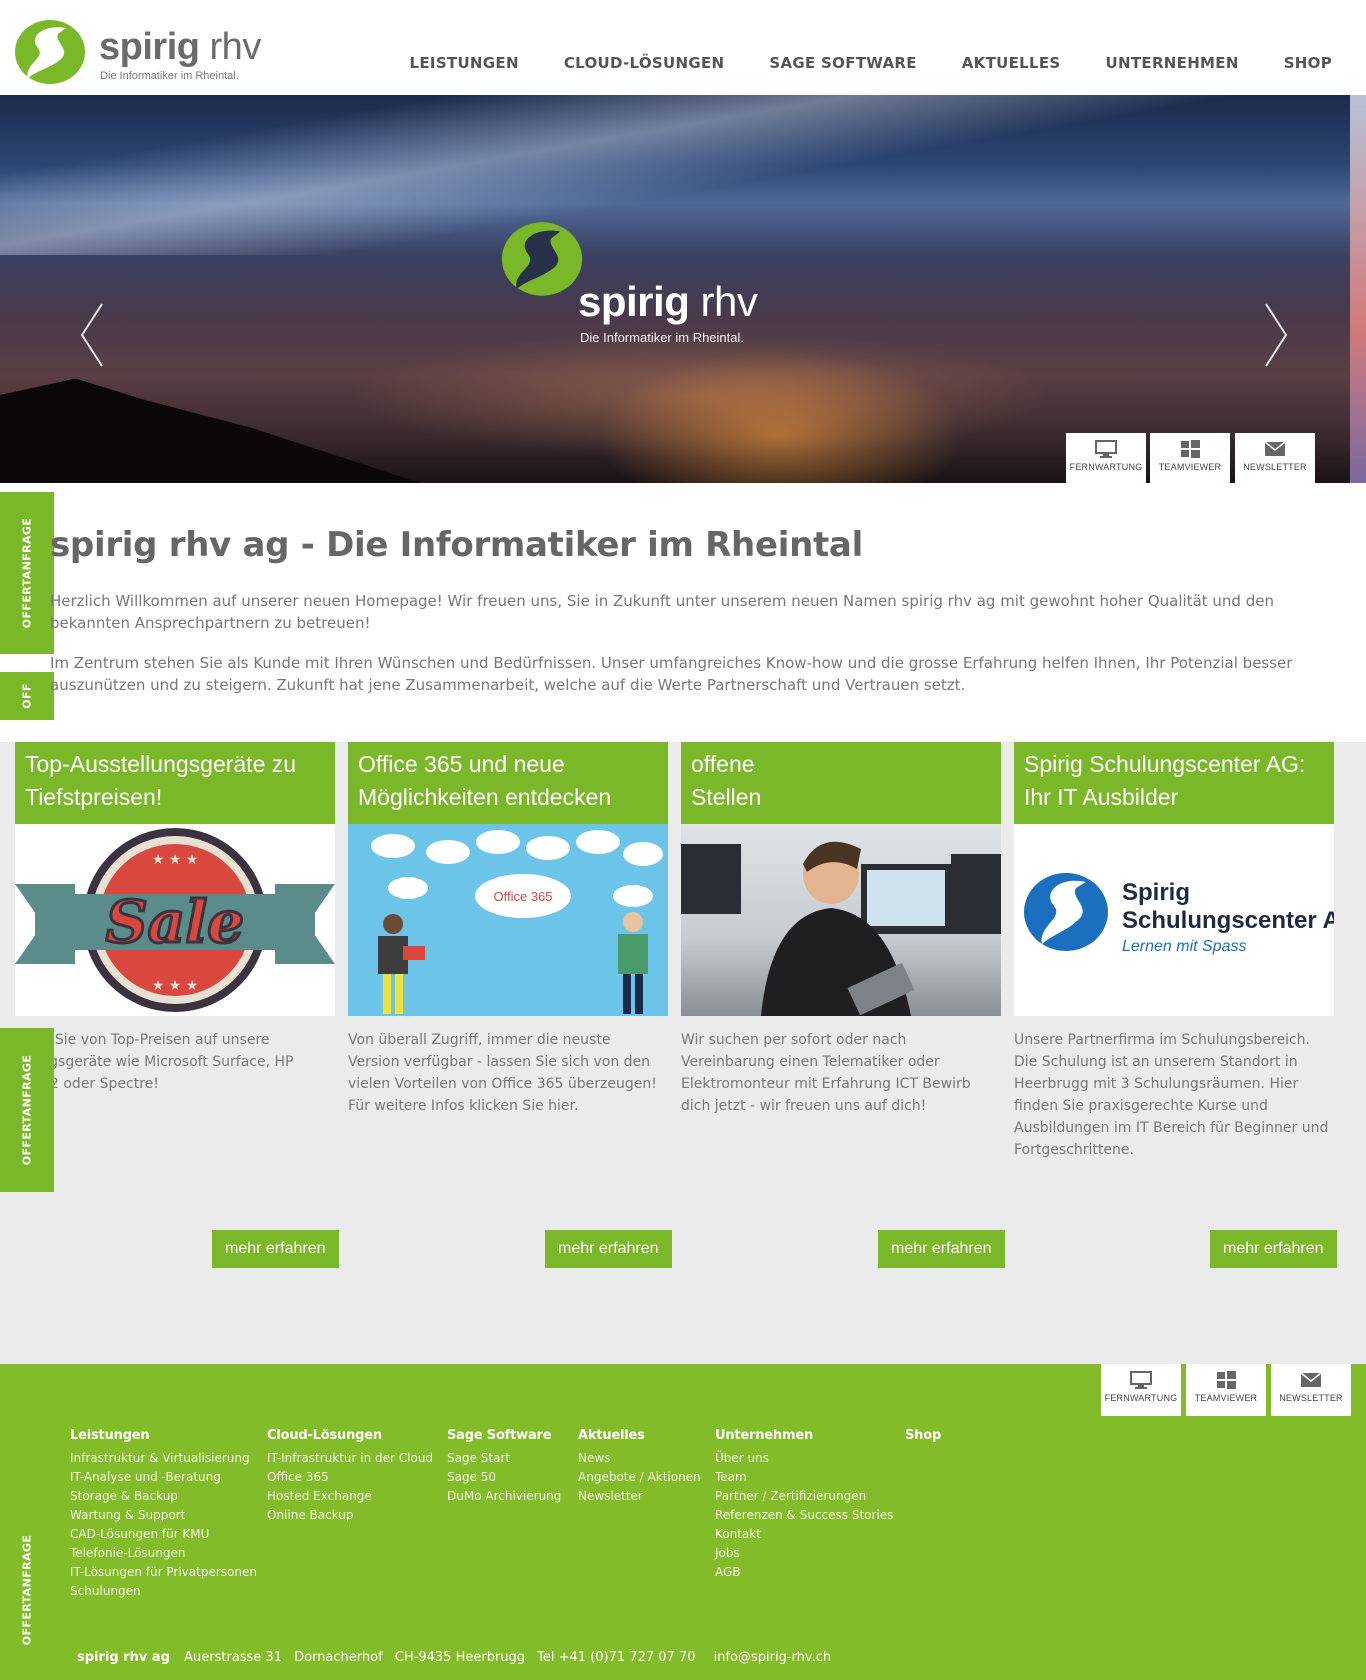 This screenshot has width=1366, height=1680. I want to click on sale-badge-icon: Sale ★ ★ ★ ★ ★ ★, so click(175, 920).